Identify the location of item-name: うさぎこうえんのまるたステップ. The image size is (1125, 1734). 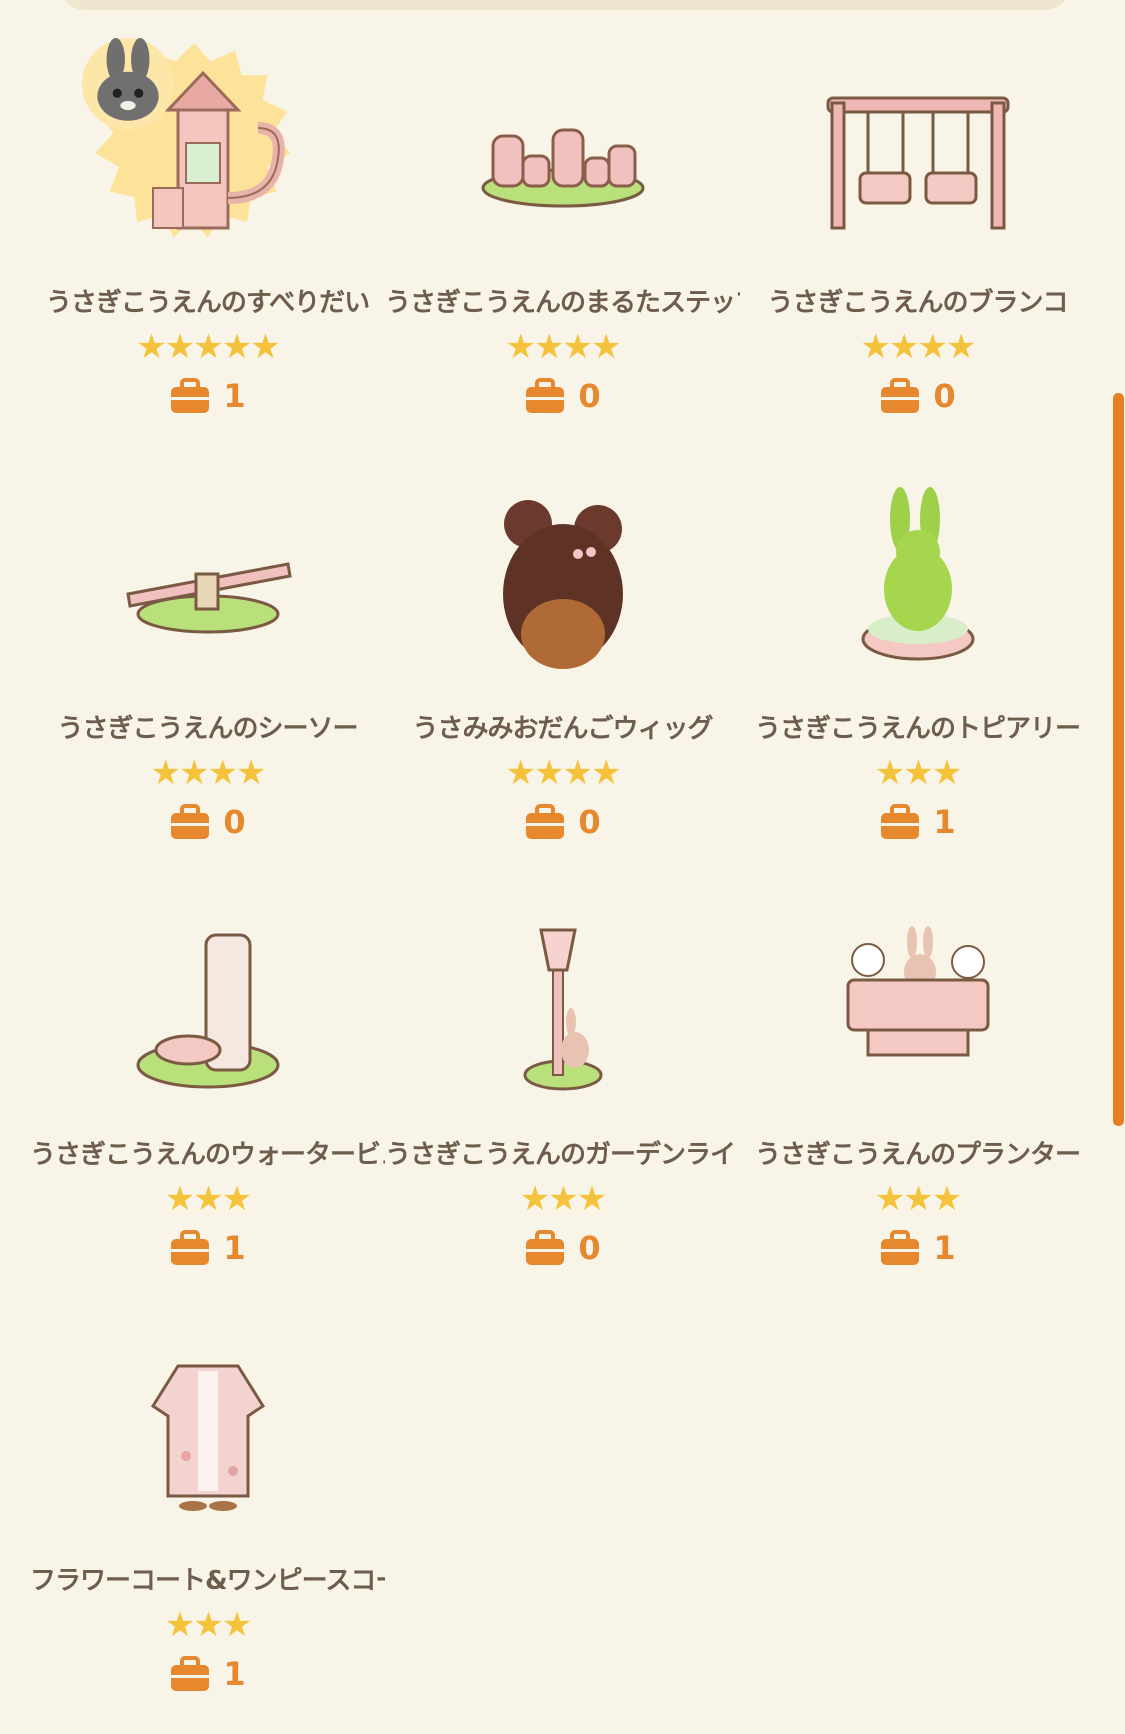
(562, 303).